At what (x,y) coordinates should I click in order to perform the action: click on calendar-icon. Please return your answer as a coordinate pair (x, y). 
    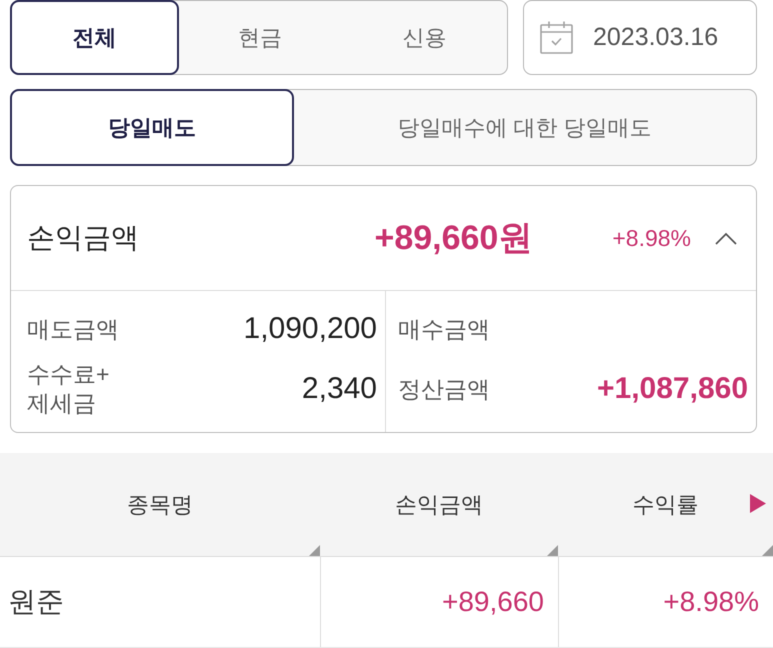
    Looking at the image, I should click on (556, 37).